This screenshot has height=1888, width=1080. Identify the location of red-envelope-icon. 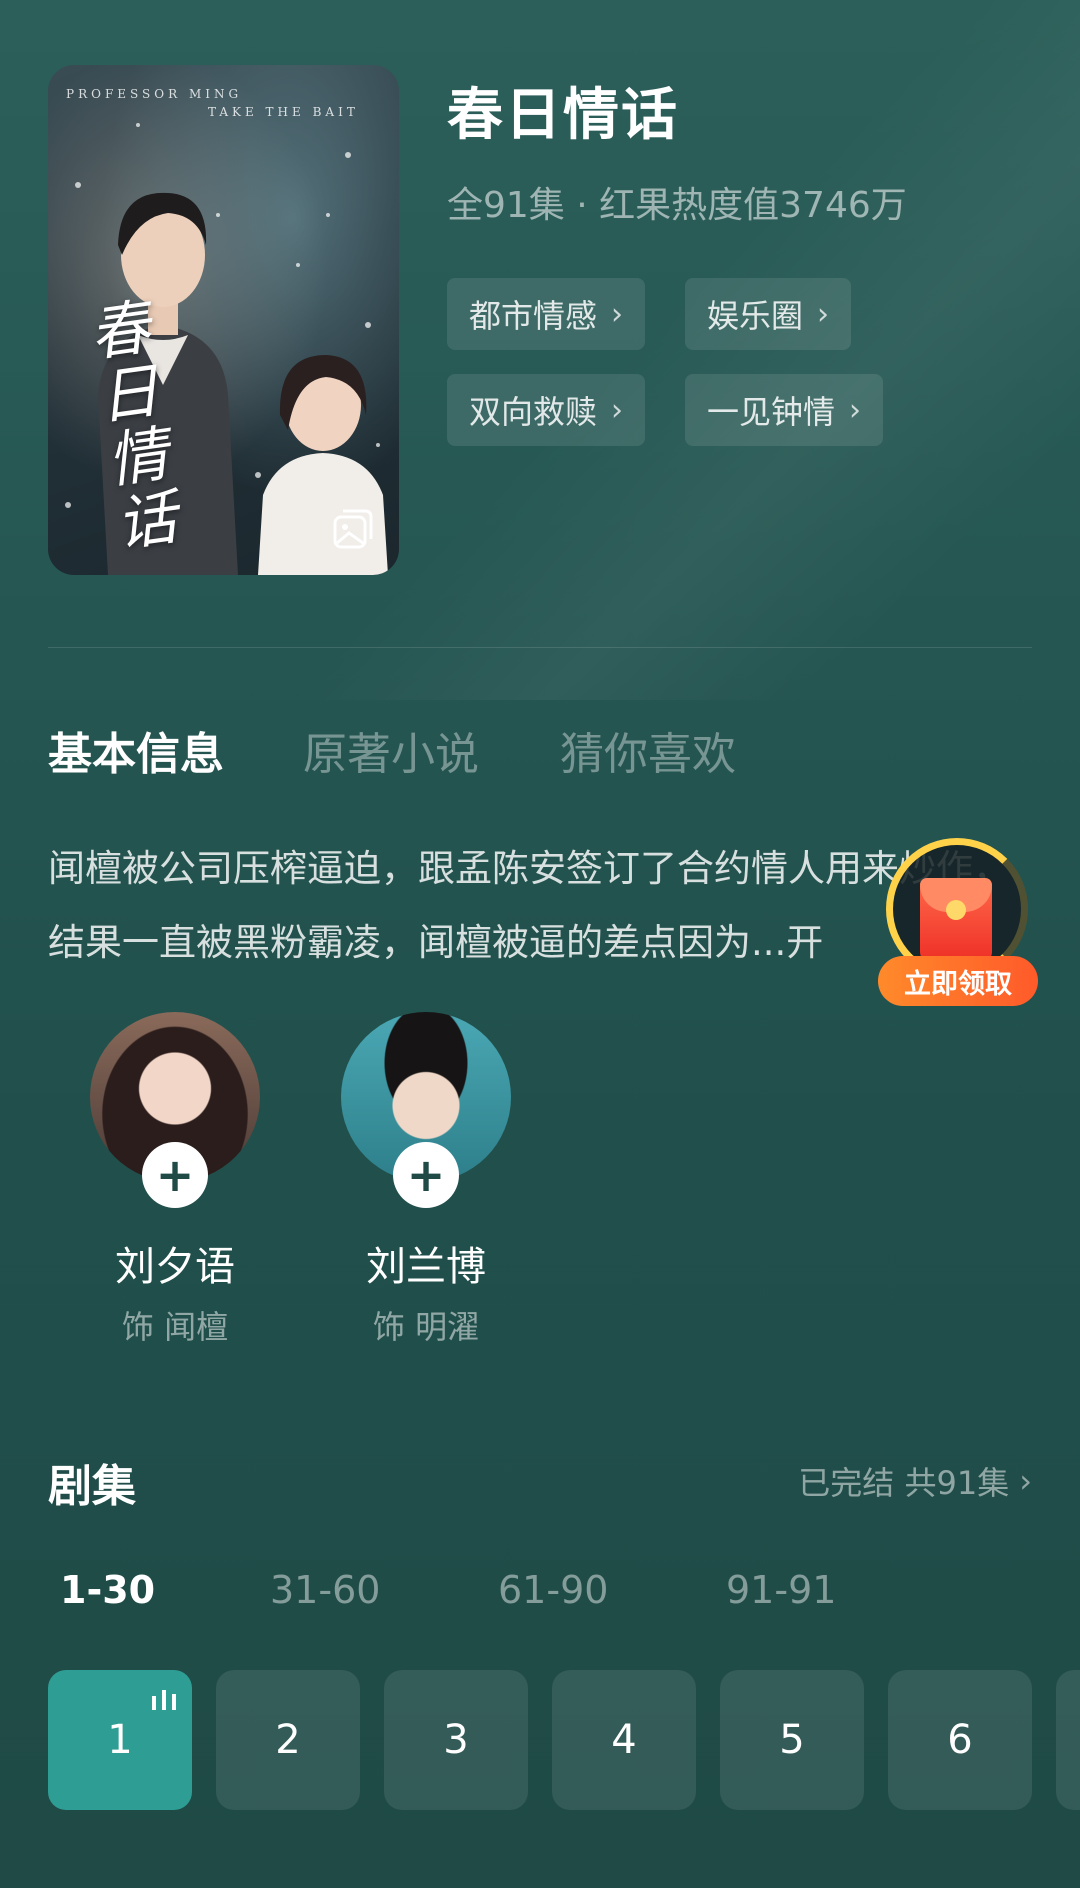
(956, 920).